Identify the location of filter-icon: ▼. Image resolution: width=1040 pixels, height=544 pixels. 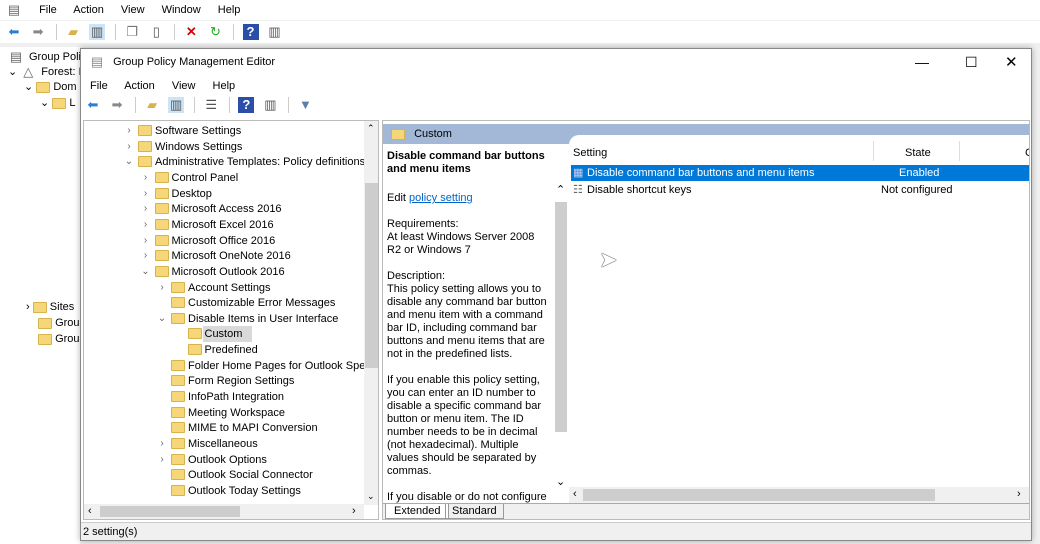
(305, 105).